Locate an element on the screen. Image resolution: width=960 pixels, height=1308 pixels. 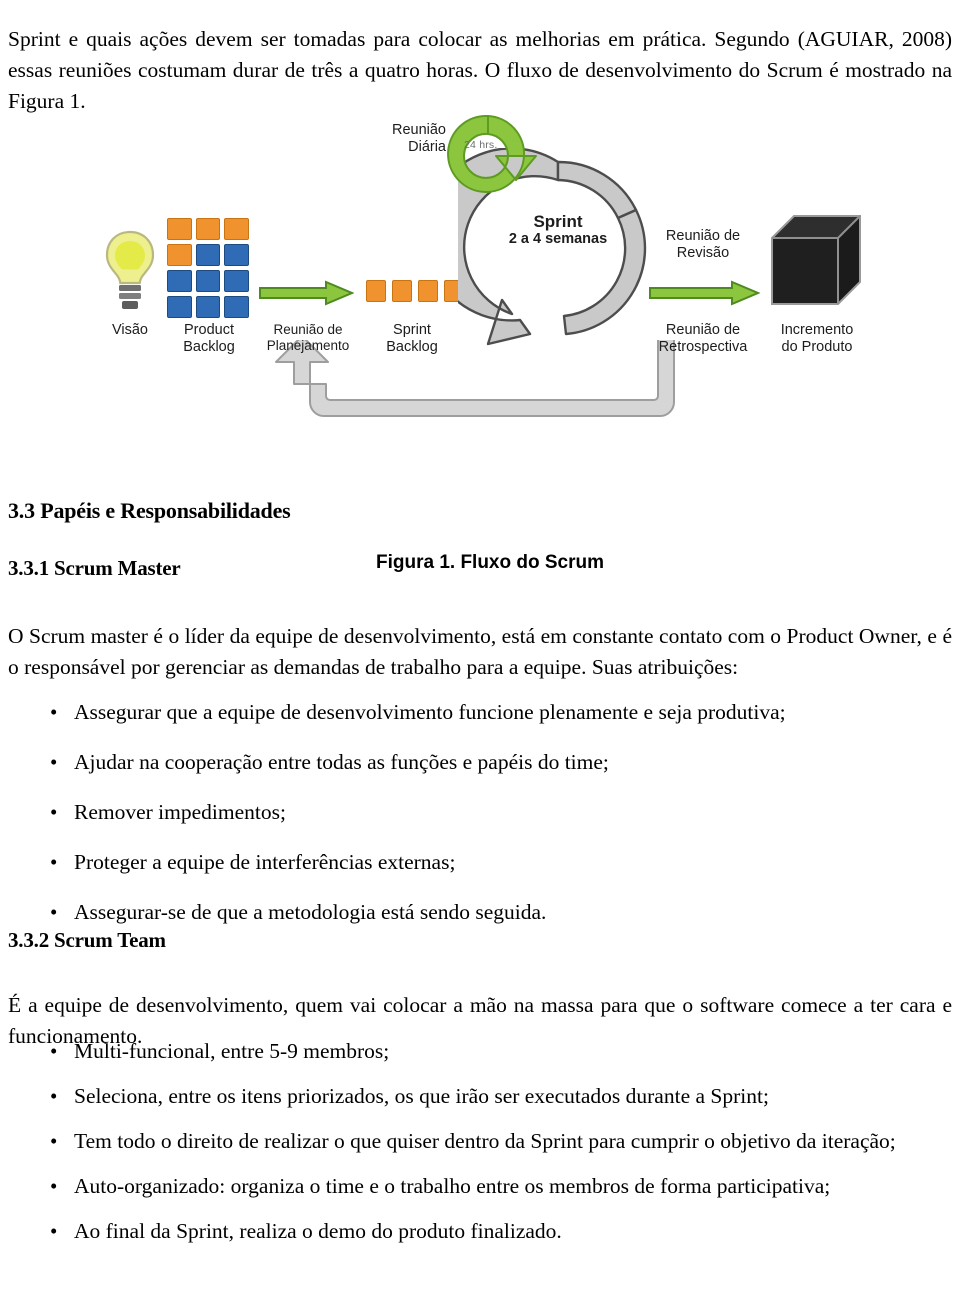
product-increment-label-line2: do Produto is located at coordinates (817, 346).